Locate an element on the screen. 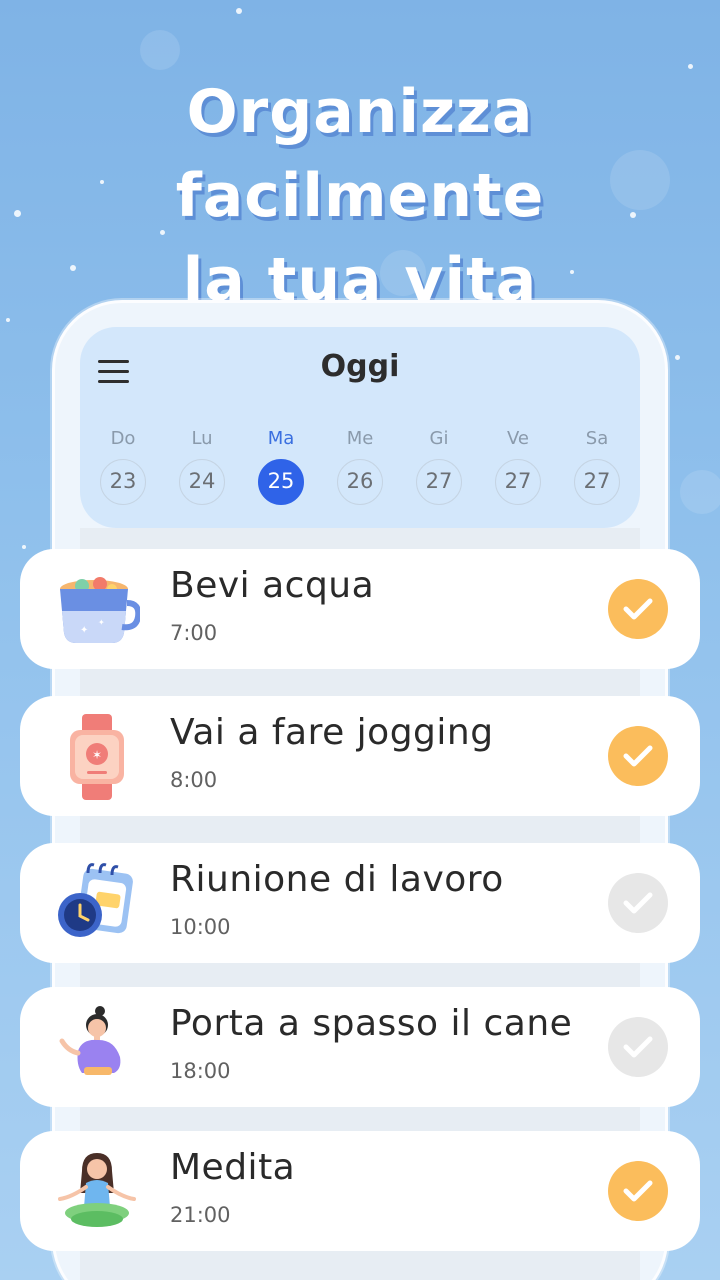 The height and width of the screenshot is (1280, 720). task-time: 8:00 is located at coordinates (194, 780).